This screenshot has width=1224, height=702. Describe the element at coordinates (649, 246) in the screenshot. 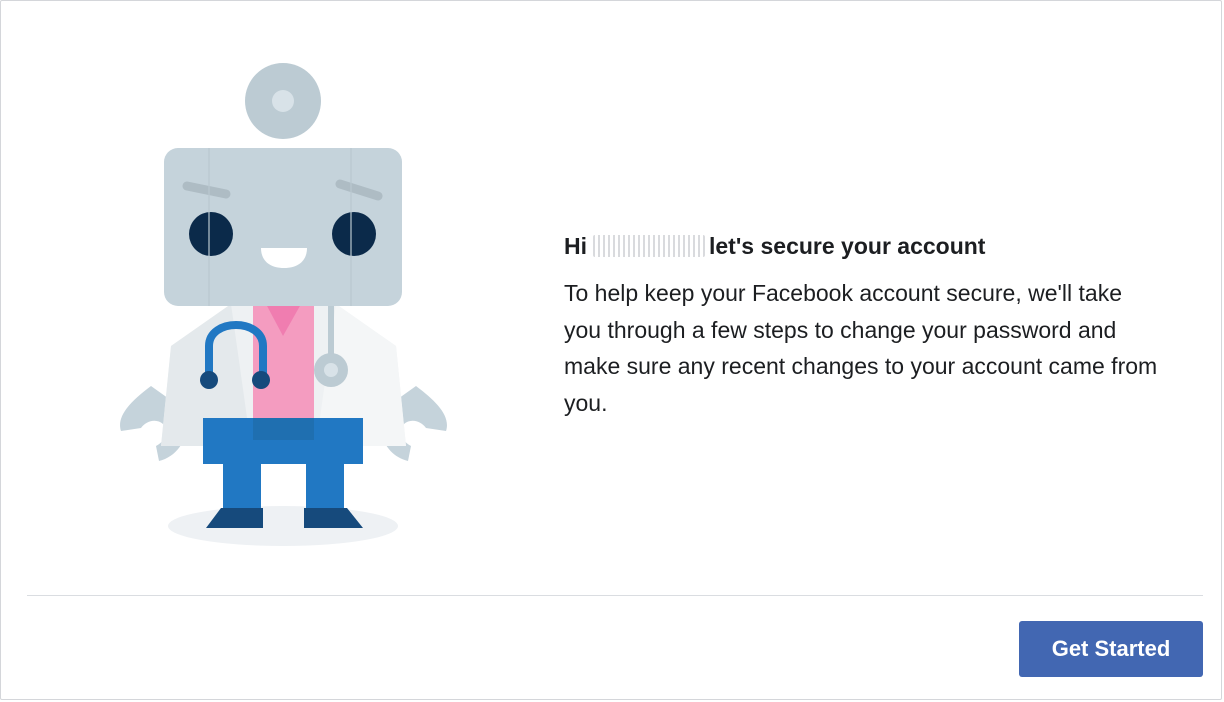

I see `redacted-username` at that location.